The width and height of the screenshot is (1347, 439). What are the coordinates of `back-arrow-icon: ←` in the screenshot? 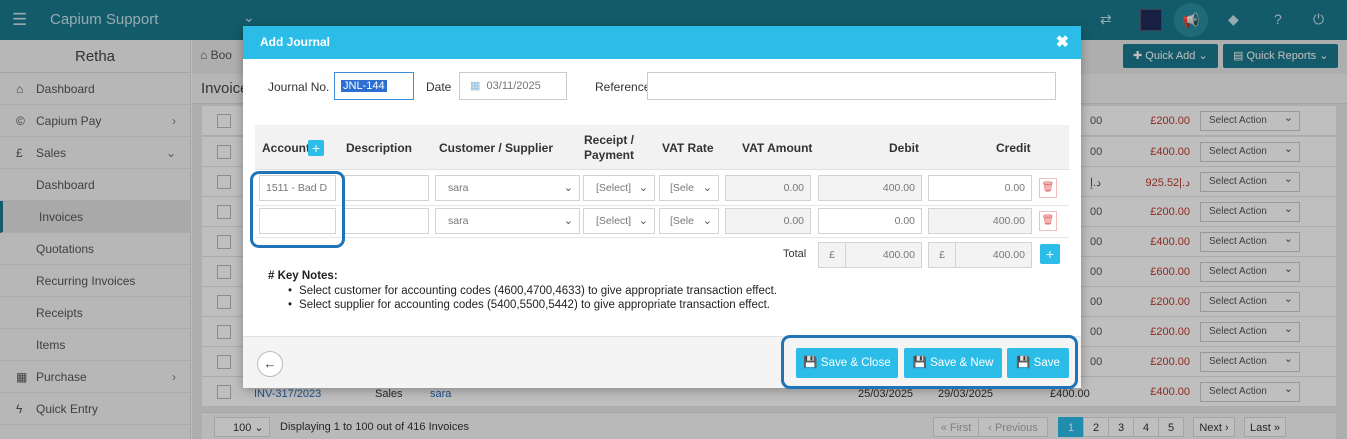 It's located at (270, 364).